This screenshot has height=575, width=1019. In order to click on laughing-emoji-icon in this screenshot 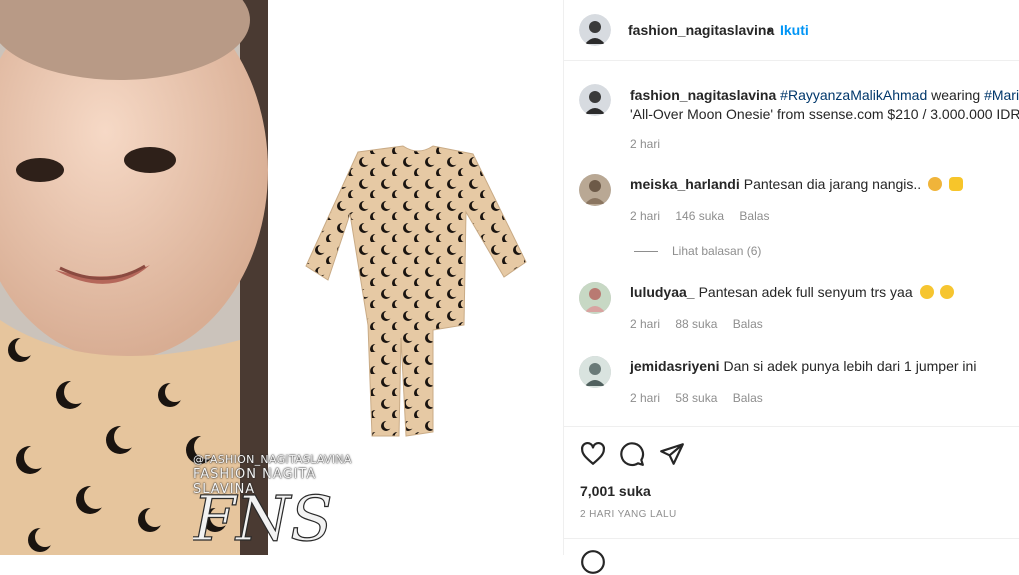, I will do `click(947, 292)`.